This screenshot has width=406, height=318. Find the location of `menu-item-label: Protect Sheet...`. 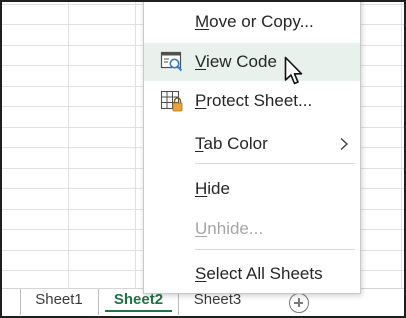

menu-item-label: Protect Sheet... is located at coordinates (254, 100).